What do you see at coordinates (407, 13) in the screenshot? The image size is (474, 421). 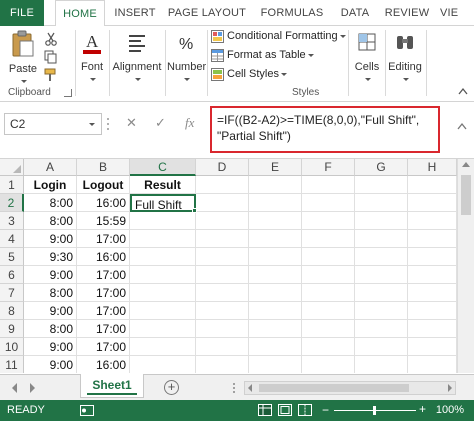 I see `tab-review: REVIEW` at bounding box center [407, 13].